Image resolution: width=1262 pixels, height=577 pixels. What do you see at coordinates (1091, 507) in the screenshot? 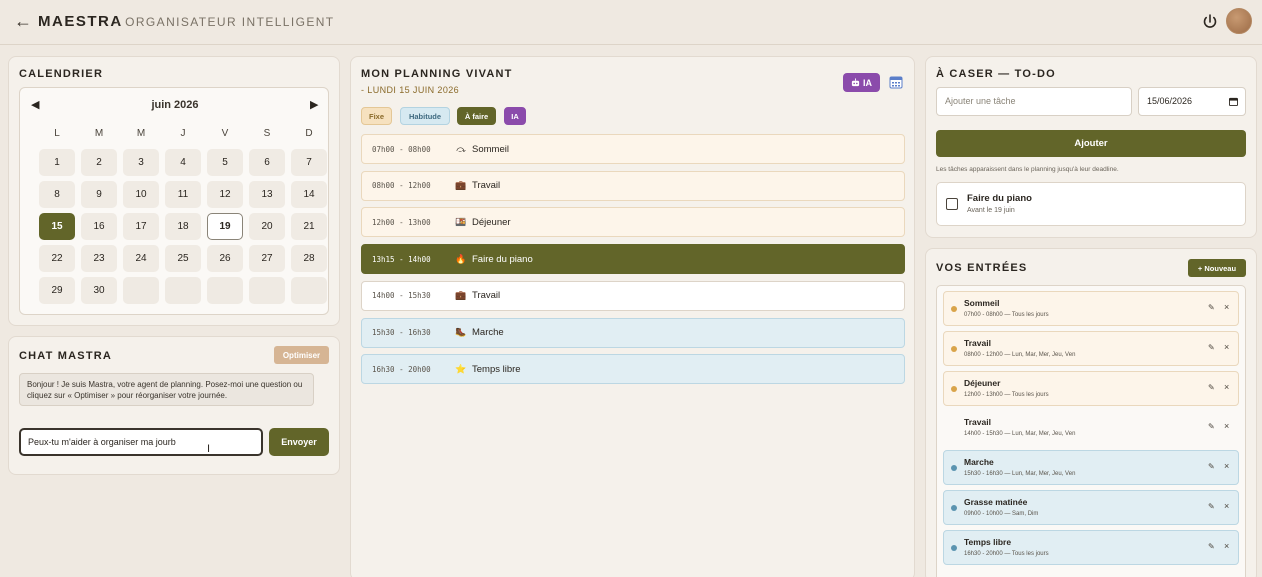
I see `entry-item: Grasse matinée 09h00 - 10h00 — Sam, Dim ✎ ×` at bounding box center [1091, 507].